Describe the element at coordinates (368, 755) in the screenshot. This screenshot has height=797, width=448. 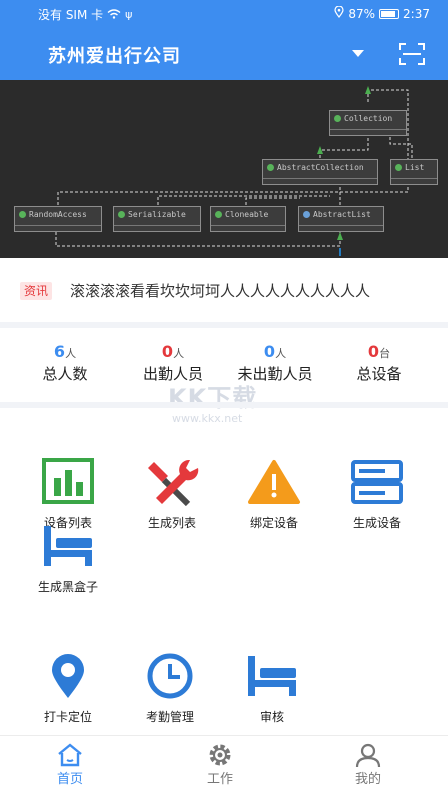
I see `user-icon` at that location.